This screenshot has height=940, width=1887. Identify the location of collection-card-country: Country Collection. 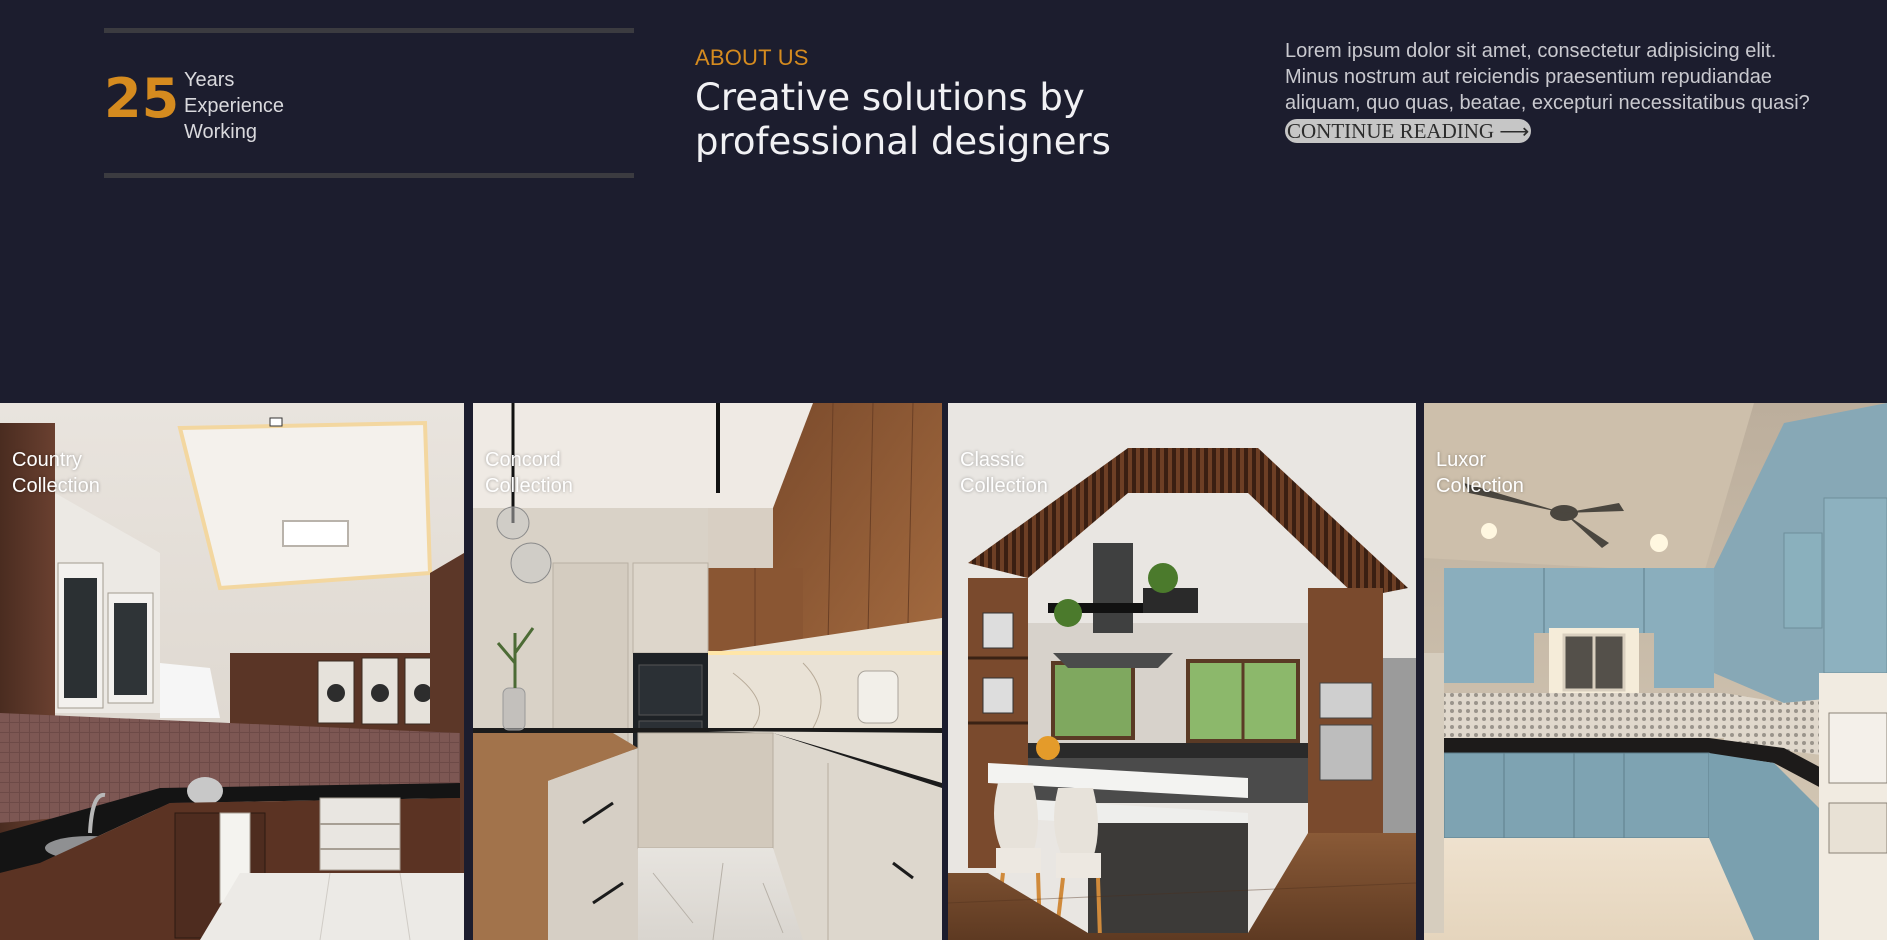
(232, 671).